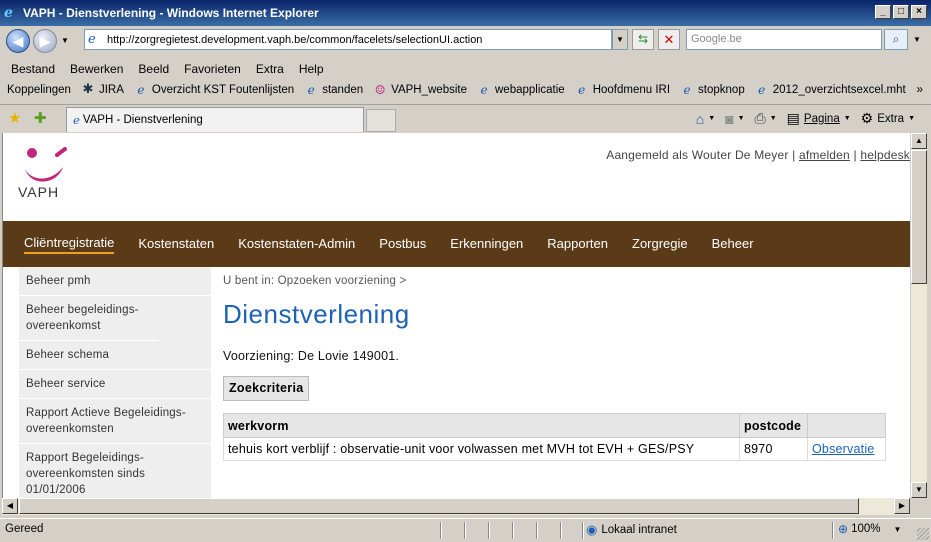 The height and width of the screenshot is (542, 931). Describe the element at coordinates (639, 530) in the screenshot. I see `zone-label: Lokaal intranet` at that location.